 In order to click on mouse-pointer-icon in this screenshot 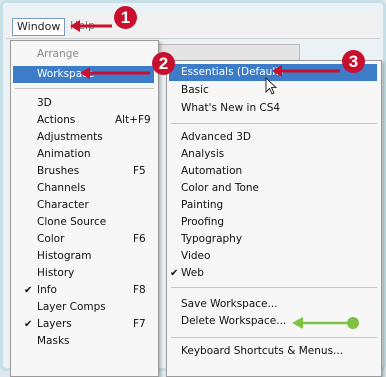, I will do `click(271, 86)`.